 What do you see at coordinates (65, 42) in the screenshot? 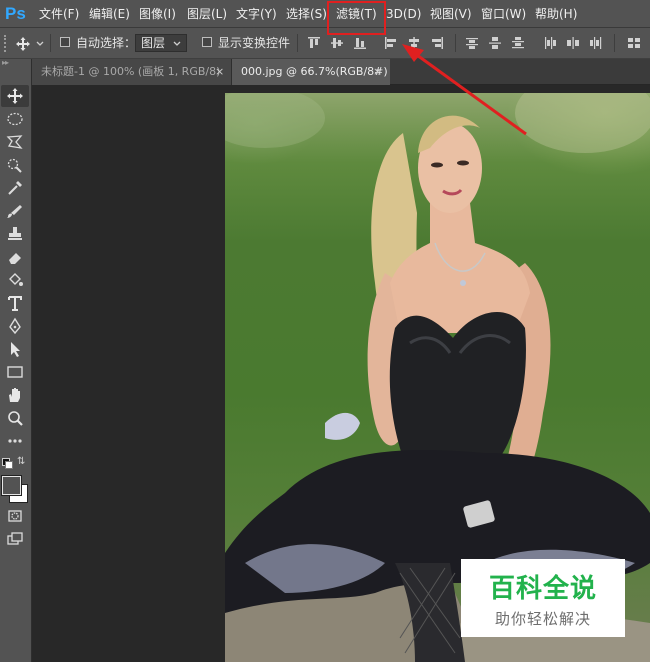
I see `auto-select-checkbox` at bounding box center [65, 42].